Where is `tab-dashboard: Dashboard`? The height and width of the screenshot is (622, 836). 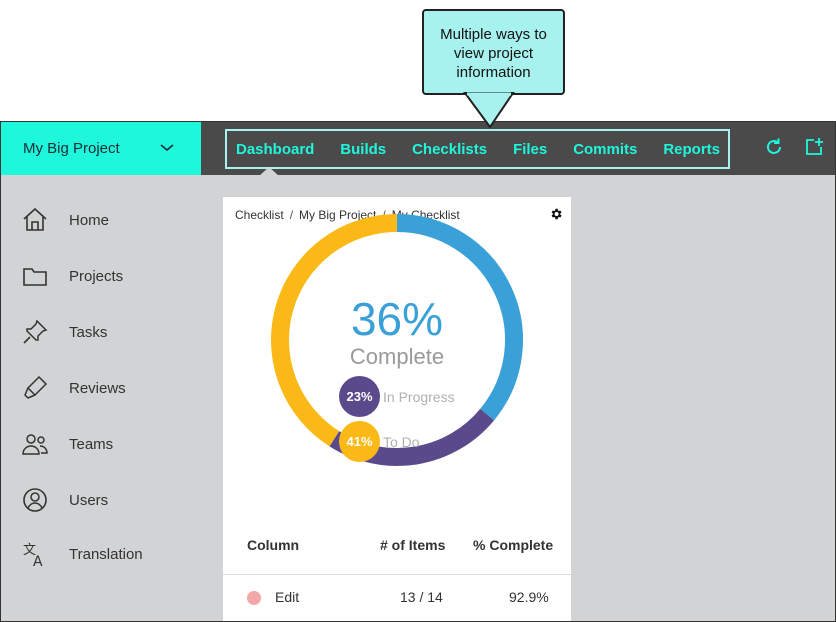
tab-dashboard: Dashboard is located at coordinates (275, 149).